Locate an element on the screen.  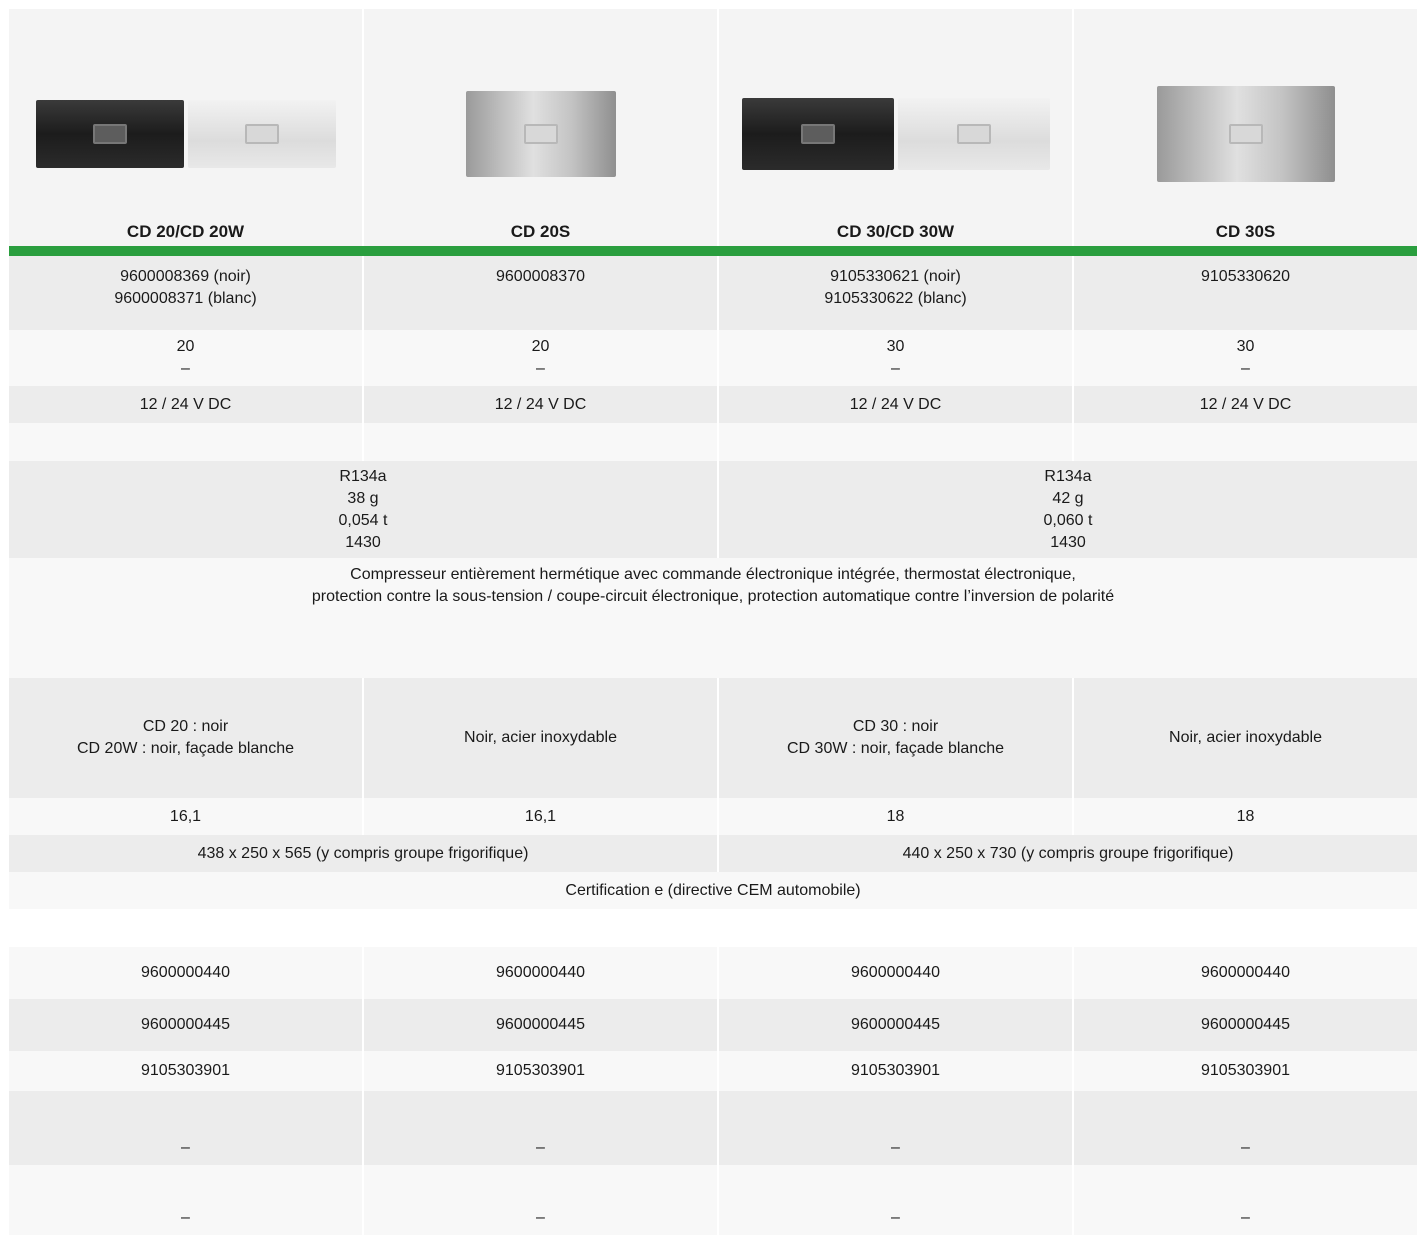
table-row: 20 – 20 – 30 – 30 – is located at coordinates (713, 358).